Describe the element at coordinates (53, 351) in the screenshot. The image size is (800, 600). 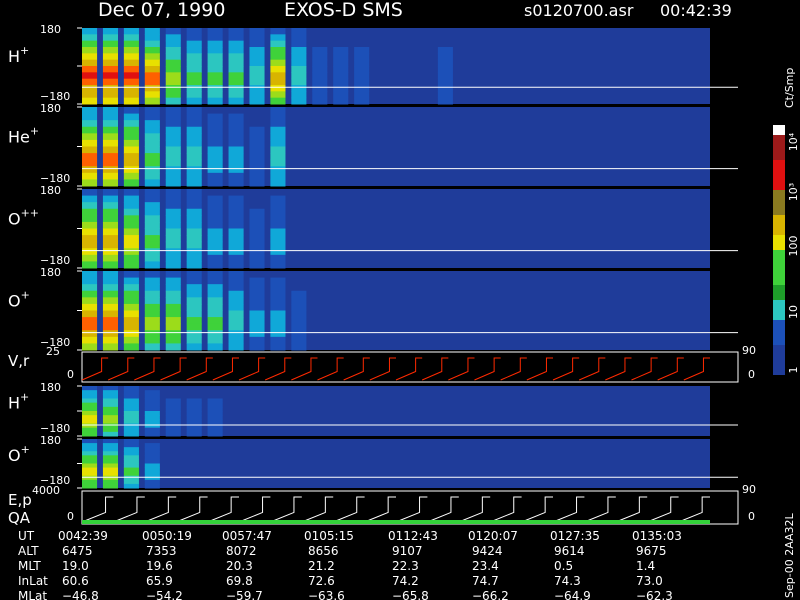
I see `line-ymax-label: 25` at that location.